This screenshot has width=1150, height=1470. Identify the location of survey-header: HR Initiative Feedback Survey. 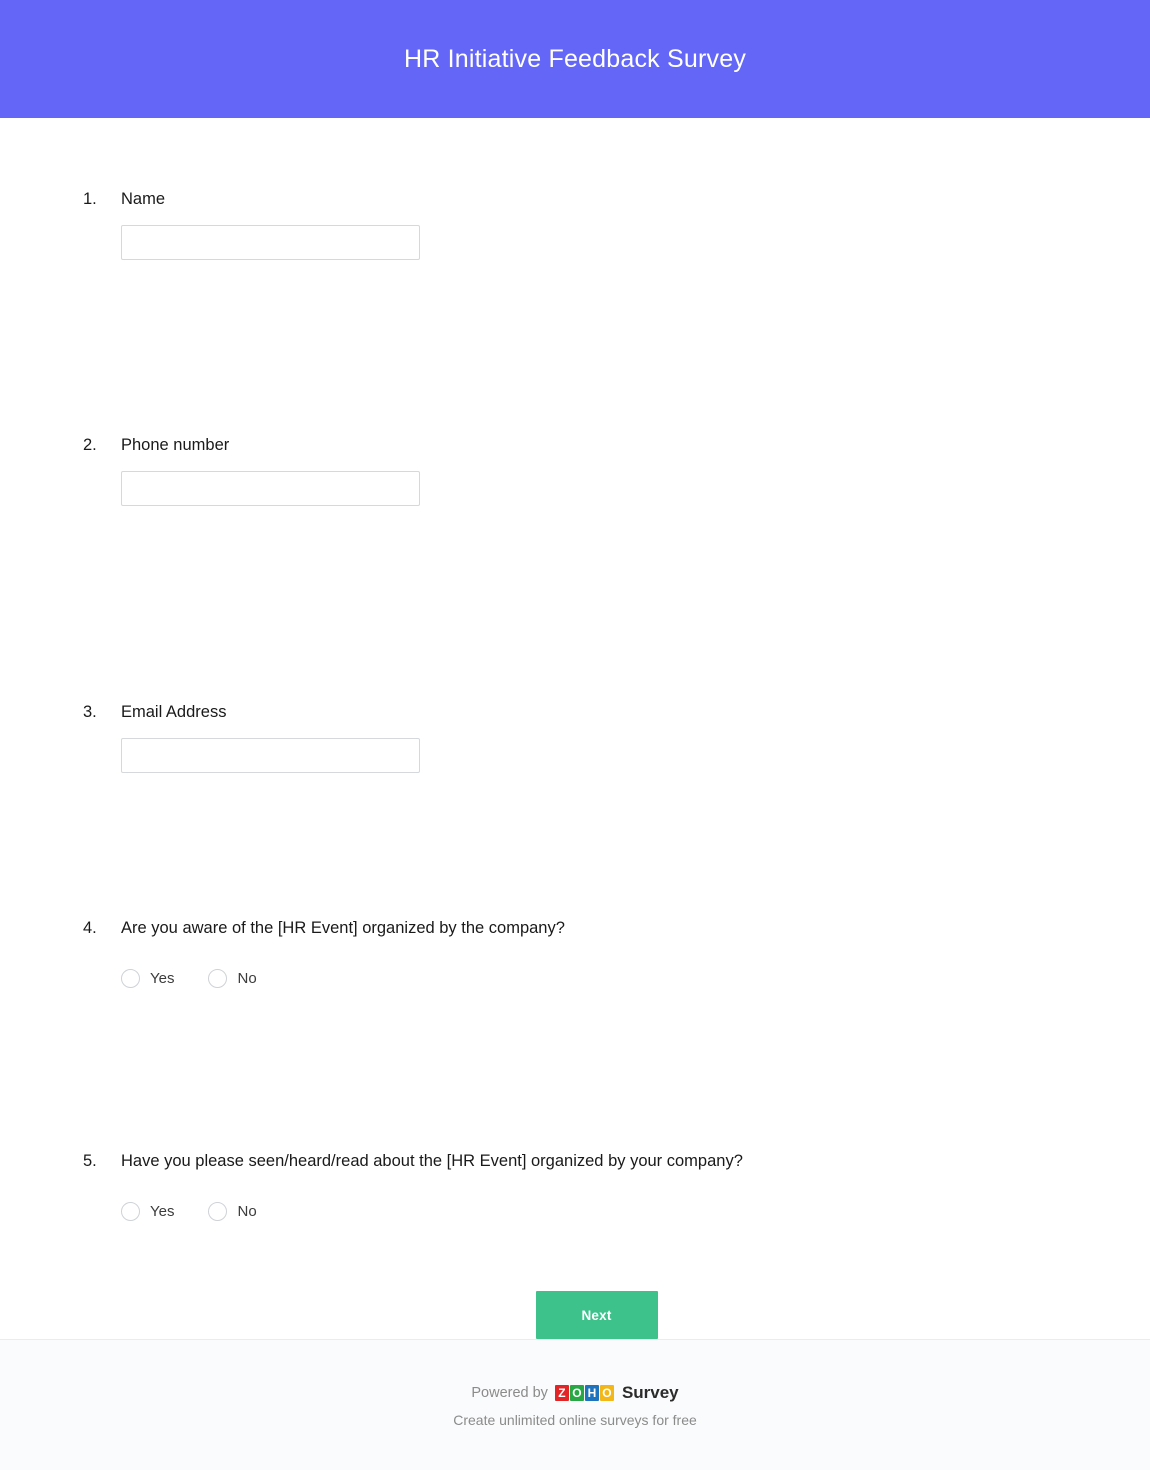
(575, 59).